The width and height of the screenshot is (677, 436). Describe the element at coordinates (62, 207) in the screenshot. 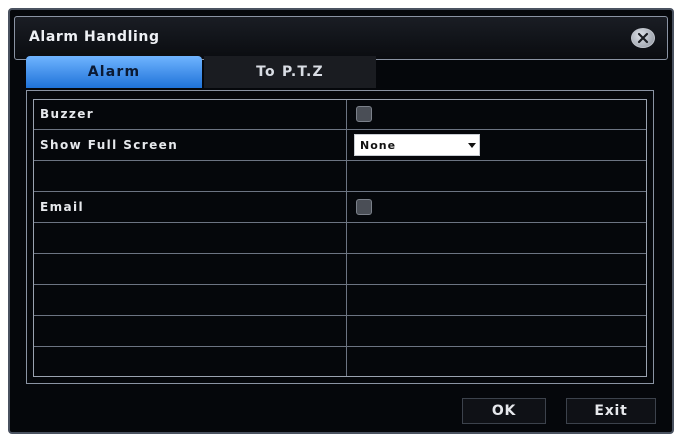

I see `email-label: Email` at that location.